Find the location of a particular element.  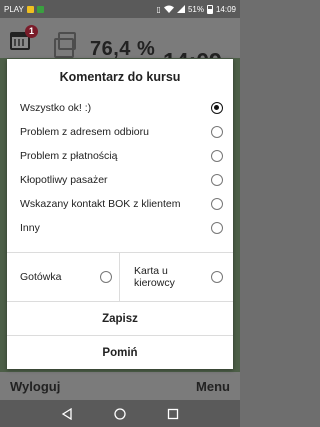

option-other: Inny is located at coordinates (120, 228).